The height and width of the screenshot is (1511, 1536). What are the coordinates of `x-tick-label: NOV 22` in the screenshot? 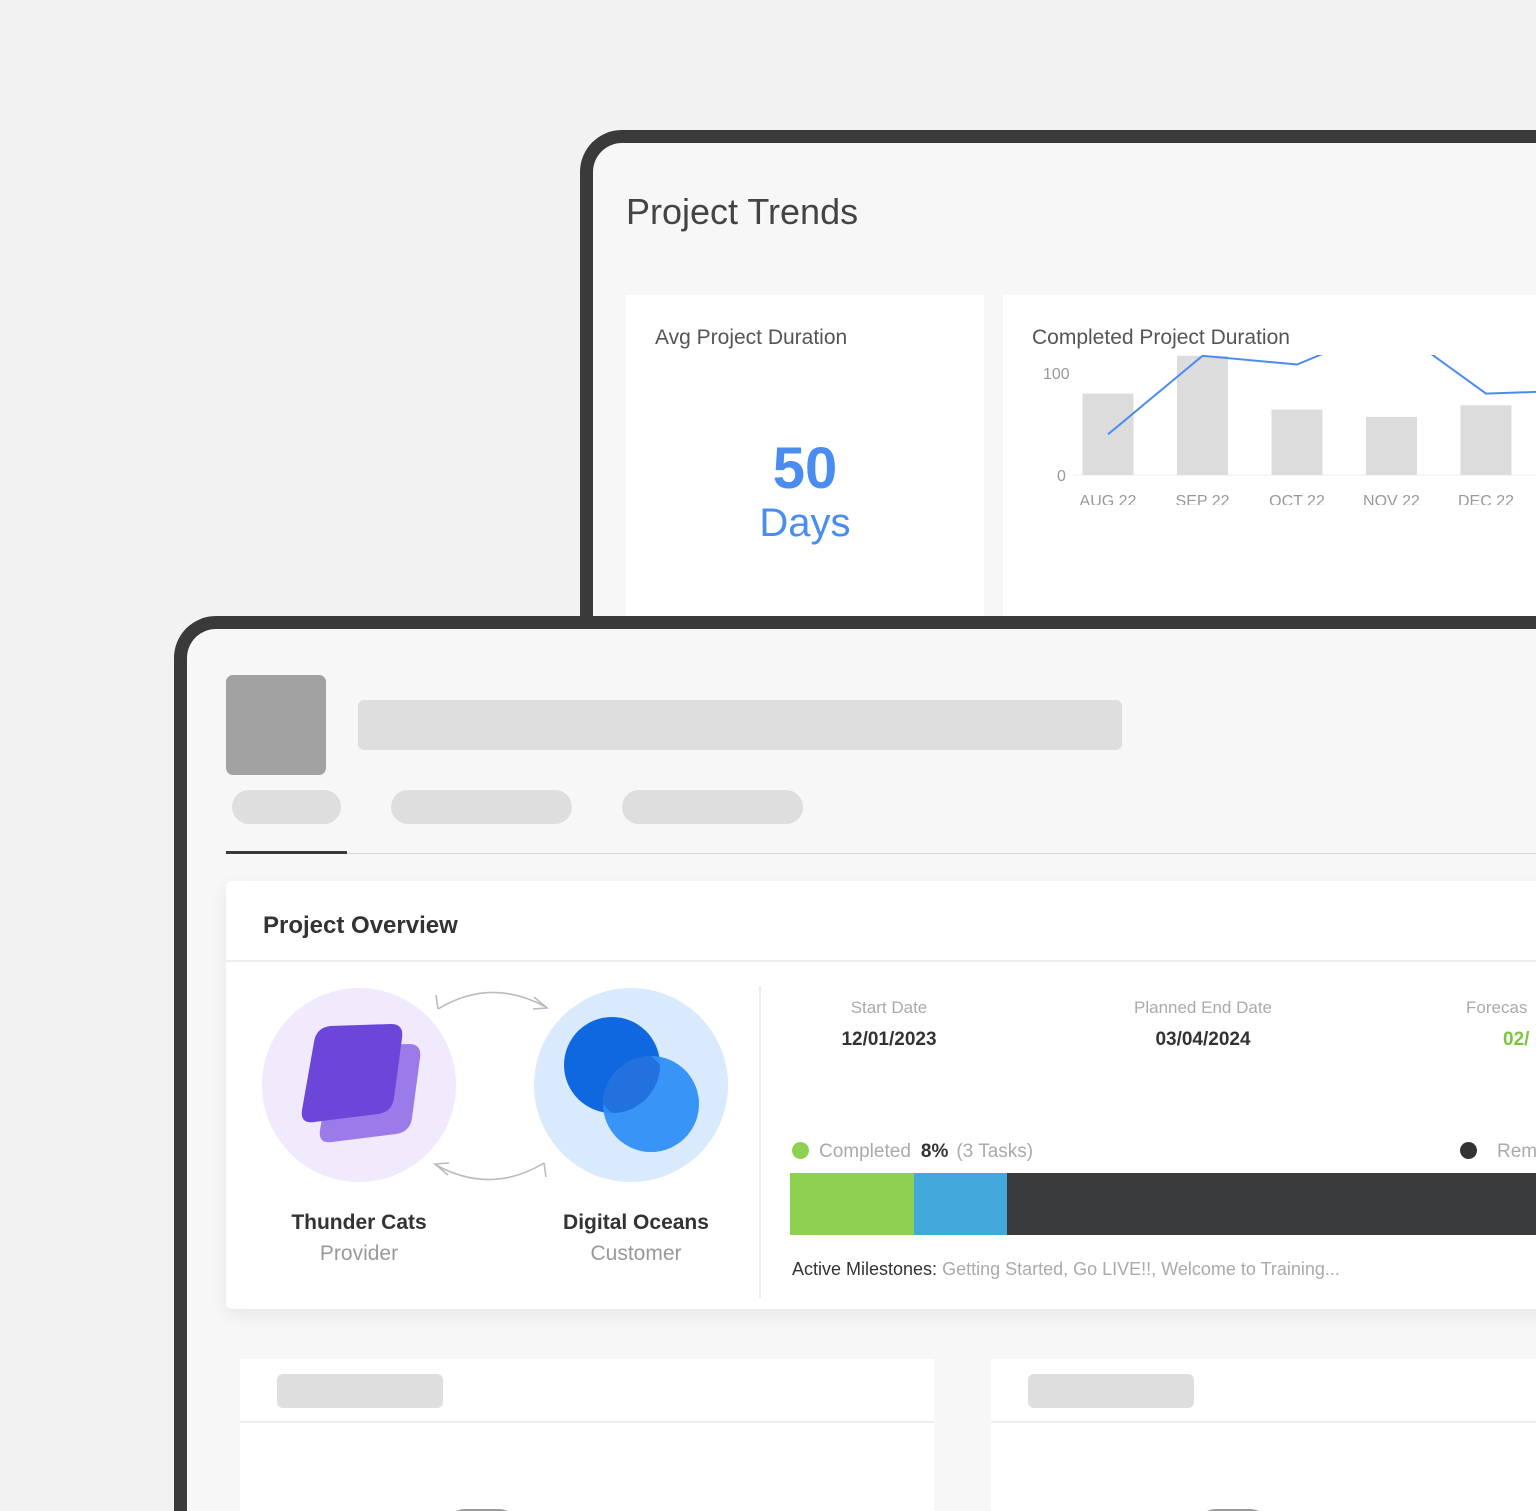 It's located at (1391, 499).